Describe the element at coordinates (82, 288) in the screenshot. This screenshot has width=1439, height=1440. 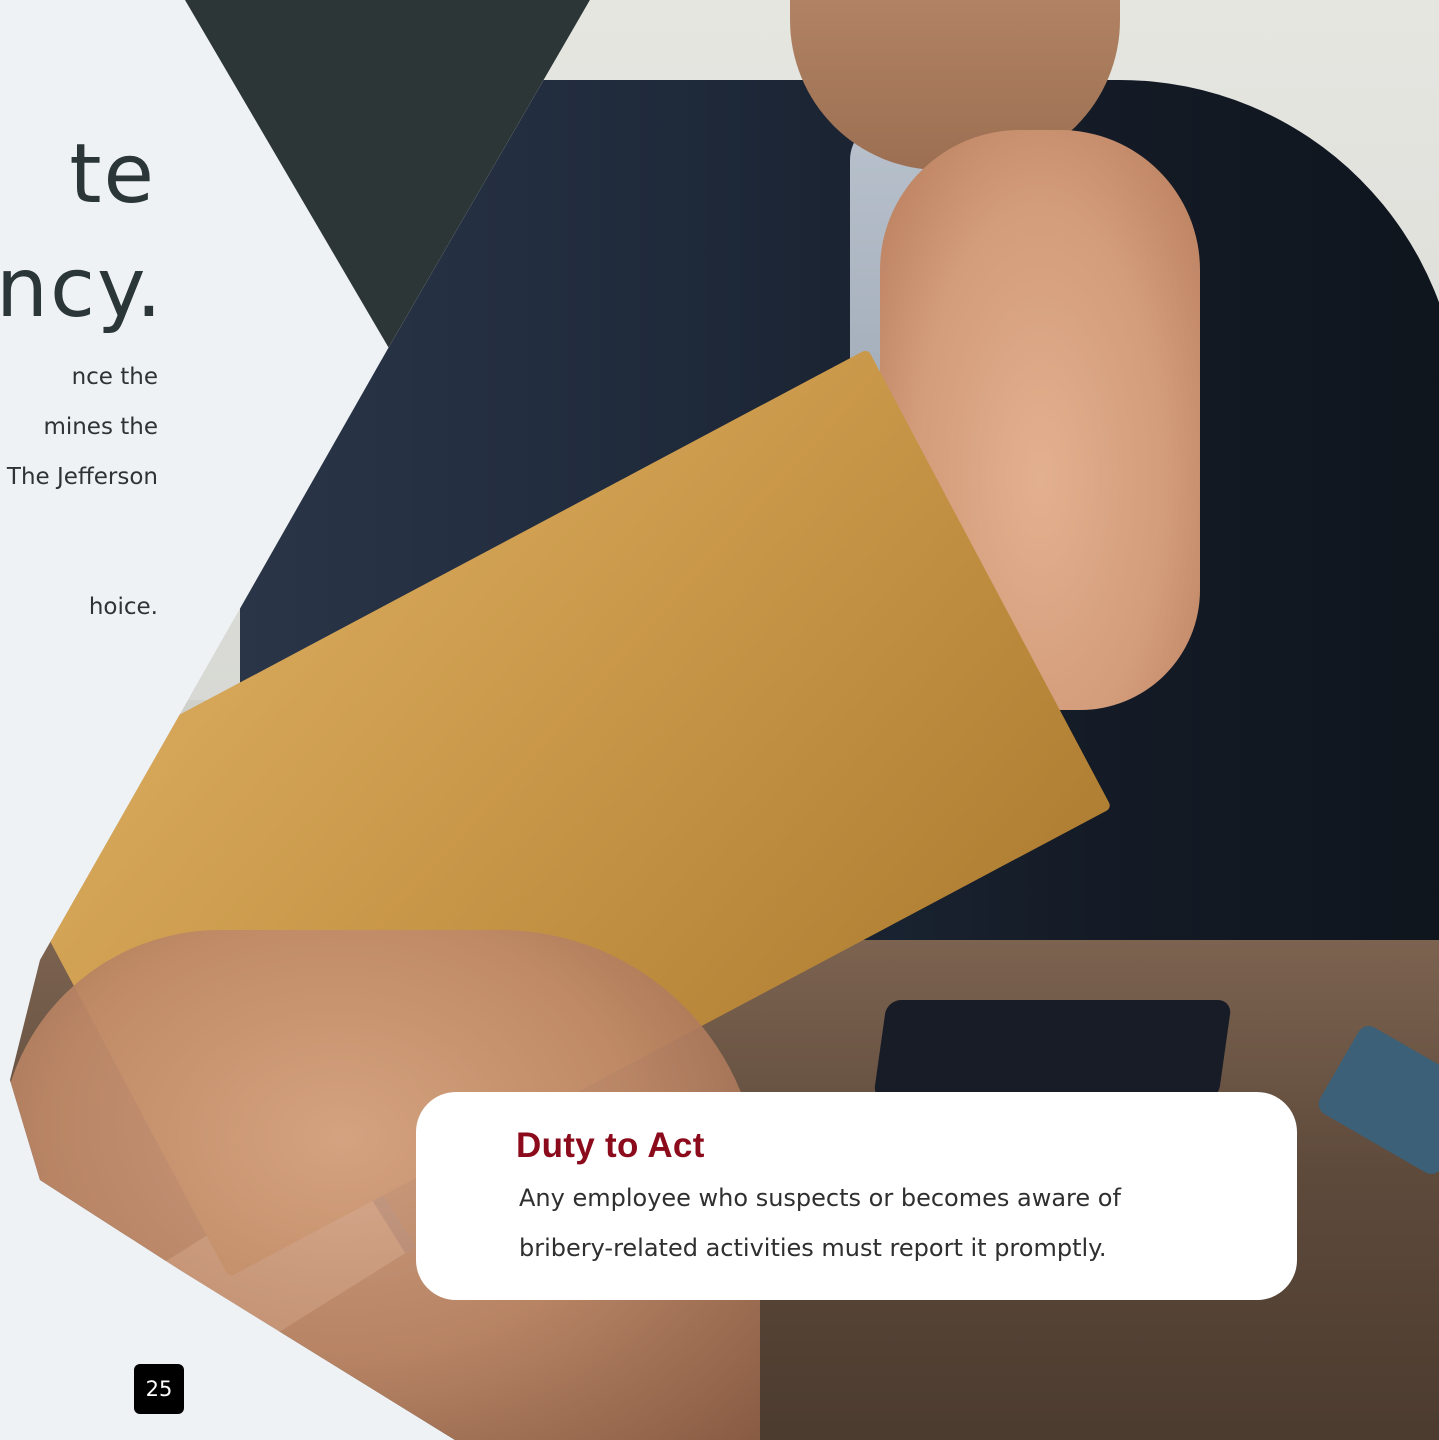
I see `title-line-2: ncy.` at that location.